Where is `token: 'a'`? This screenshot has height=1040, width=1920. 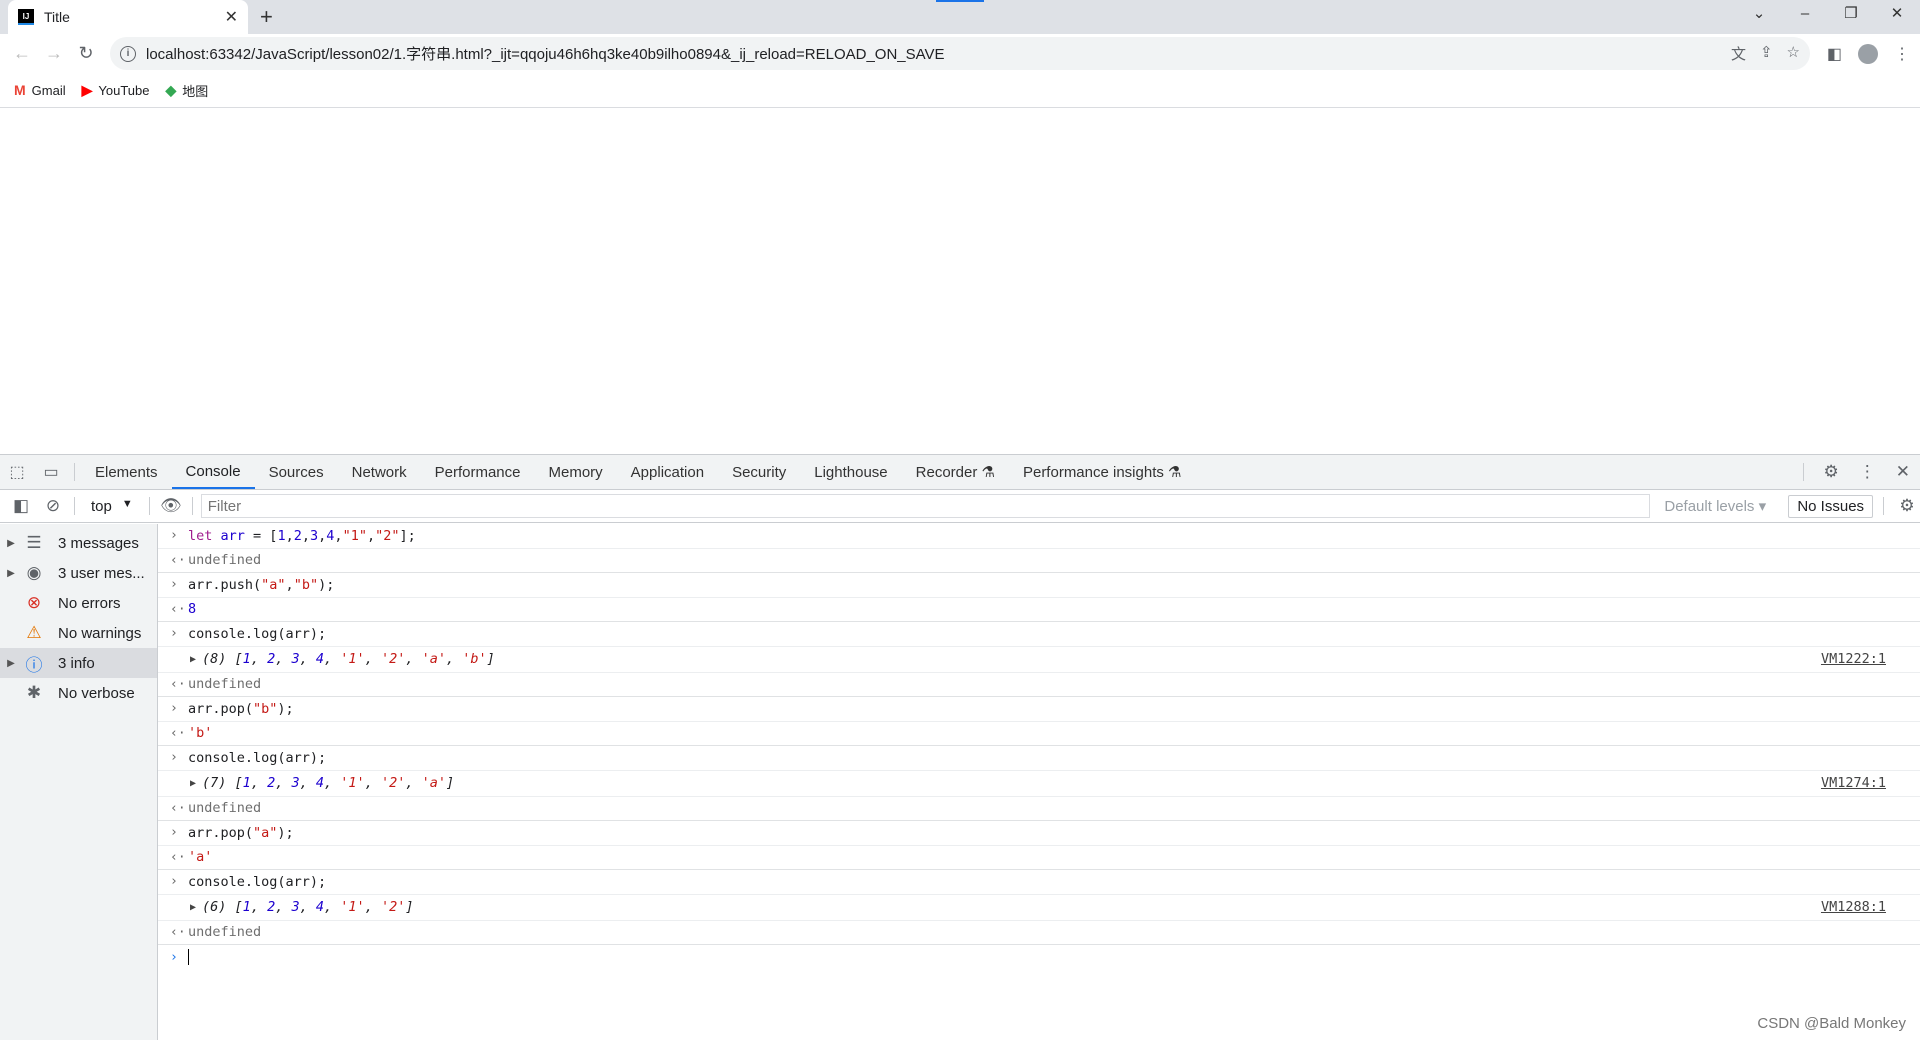 token: 'a' is located at coordinates (433, 659).